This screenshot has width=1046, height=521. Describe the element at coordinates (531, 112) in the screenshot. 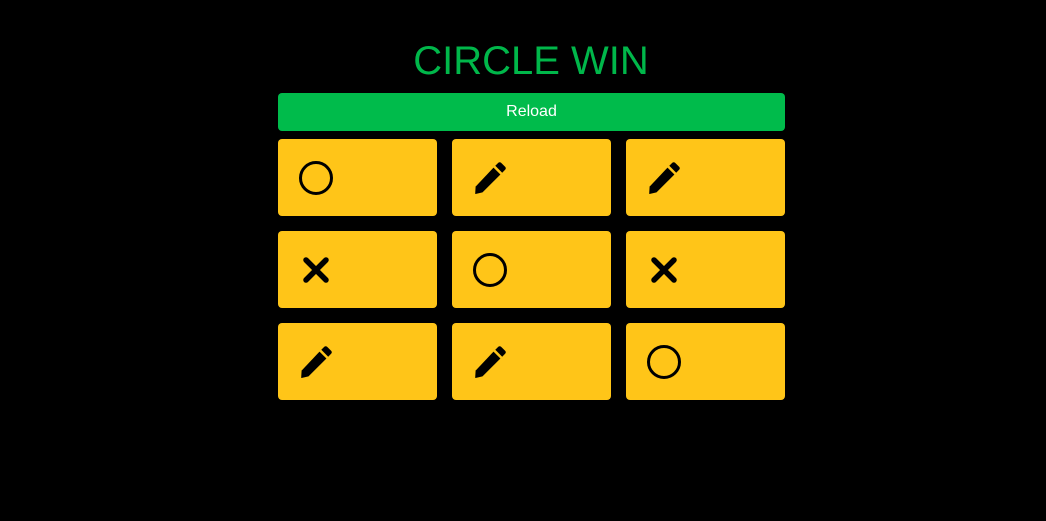

I see `reload-button: Reload` at that location.